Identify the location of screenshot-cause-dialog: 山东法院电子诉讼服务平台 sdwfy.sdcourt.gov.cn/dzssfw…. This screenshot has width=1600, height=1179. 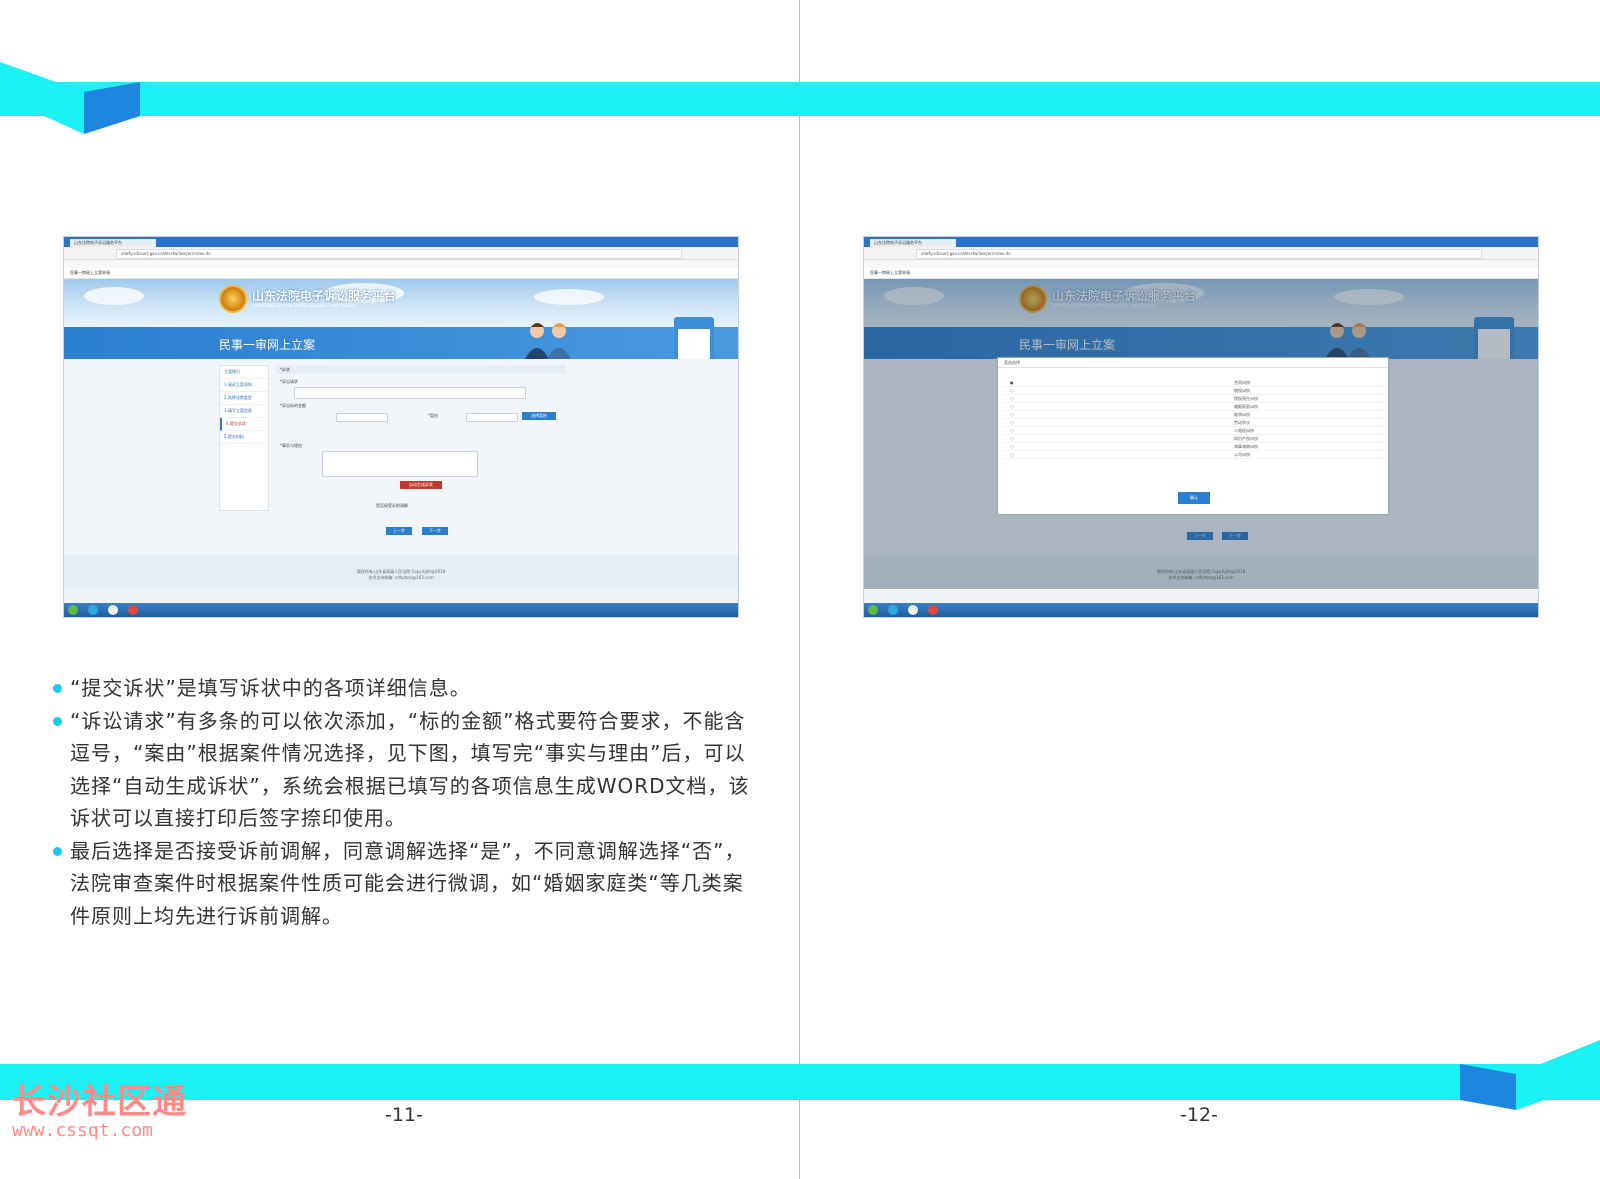
(1201, 427).